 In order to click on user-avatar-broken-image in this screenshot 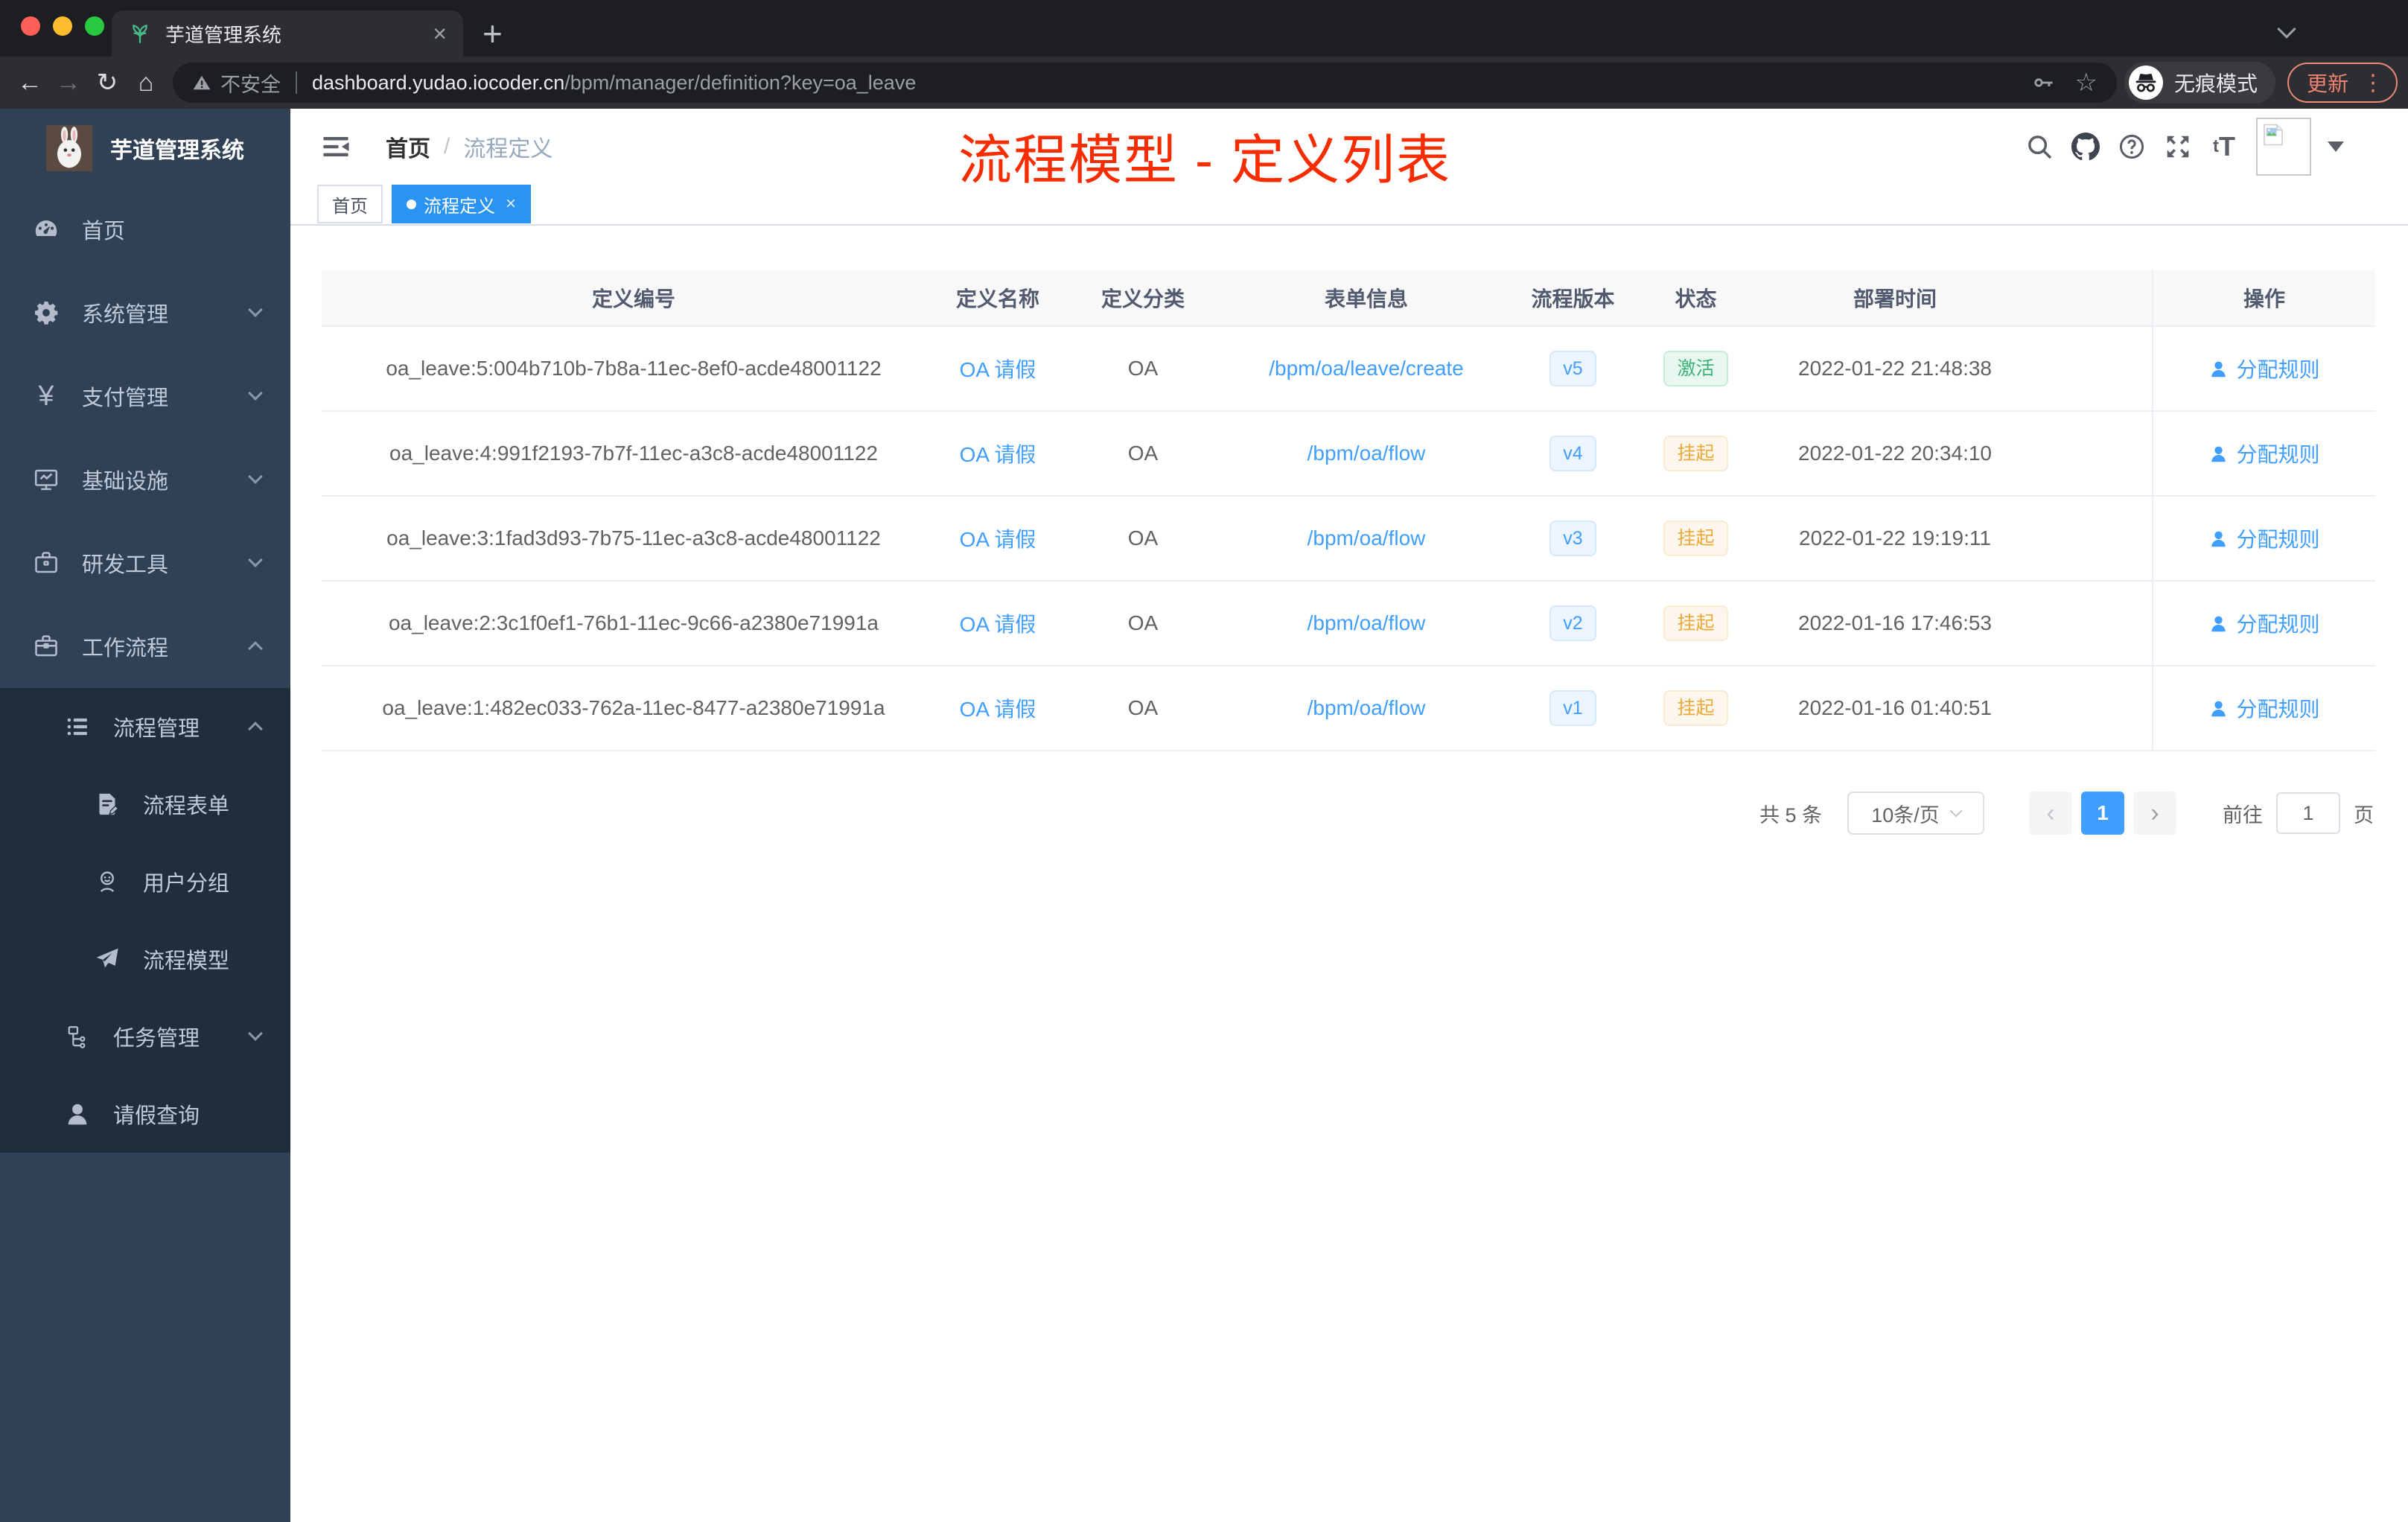, I will do `click(2283, 146)`.